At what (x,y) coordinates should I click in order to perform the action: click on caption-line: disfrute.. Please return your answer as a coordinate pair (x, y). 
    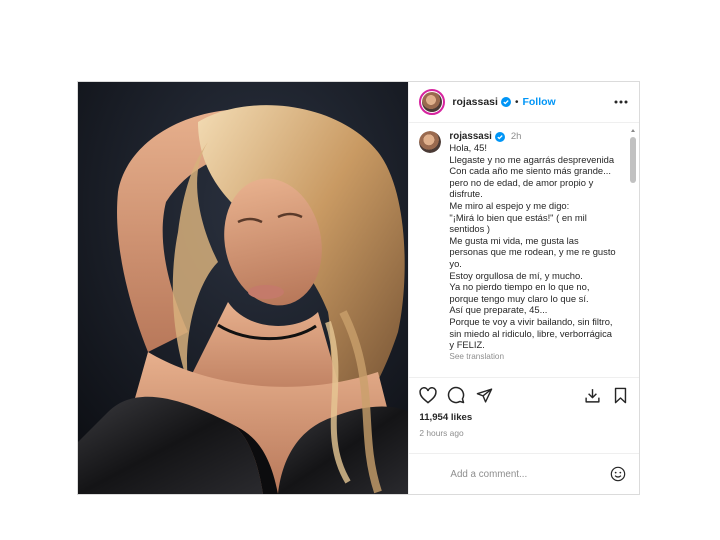
    Looking at the image, I should click on (466, 194).